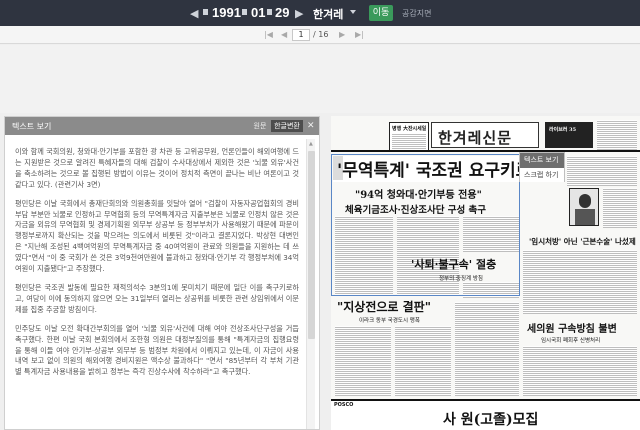 This screenshot has width=640, height=430. What do you see at coordinates (384, 307) in the screenshot?
I see `bottom-headline: "지상전으로 결판"` at bounding box center [384, 307].